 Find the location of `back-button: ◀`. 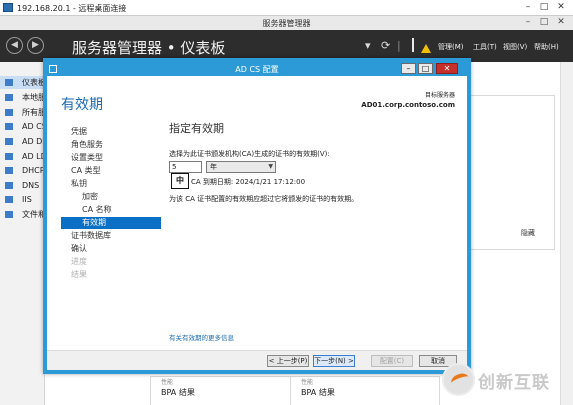

back-button: ◀ is located at coordinates (14, 45).